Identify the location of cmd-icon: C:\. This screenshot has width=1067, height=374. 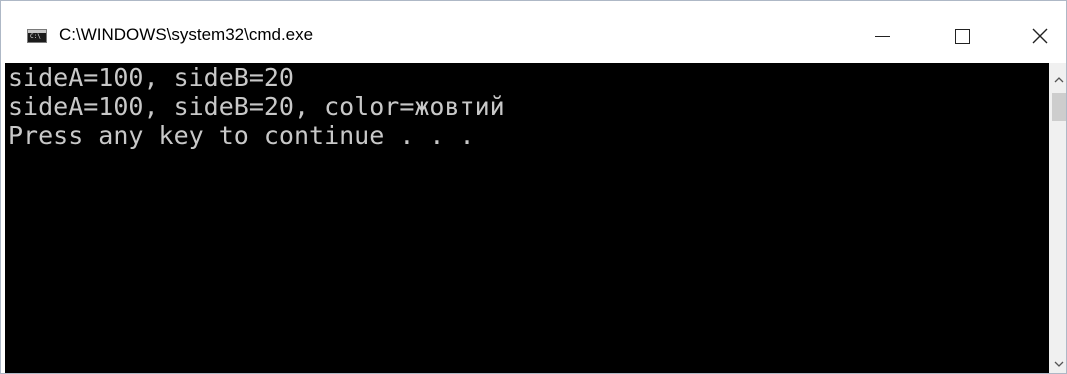
(37, 36).